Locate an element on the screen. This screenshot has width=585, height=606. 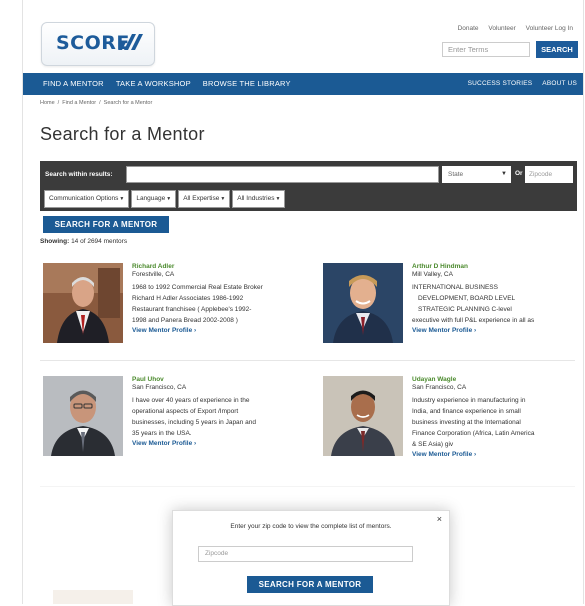
breadcrumb: Home / Find a Mentor / Search for a Mentor is located at coordinates (96, 103).